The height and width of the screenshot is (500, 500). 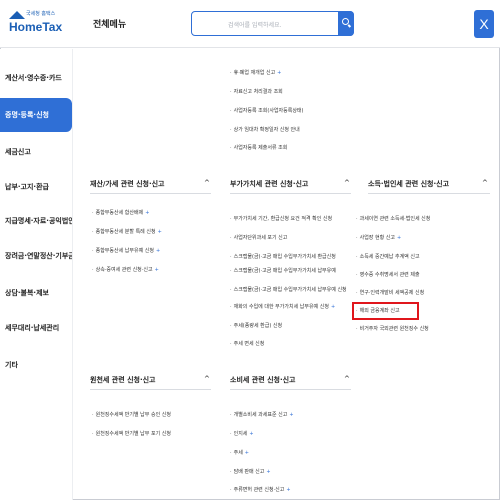 I want to click on list-item: 개별소비세 과세표준 신고+, so click(x=262, y=415).